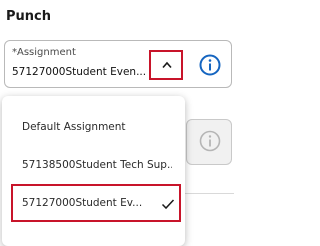 This screenshot has height=246, width=320. Describe the element at coordinates (28, 16) in the screenshot. I see `section-title: Punch` at that location.